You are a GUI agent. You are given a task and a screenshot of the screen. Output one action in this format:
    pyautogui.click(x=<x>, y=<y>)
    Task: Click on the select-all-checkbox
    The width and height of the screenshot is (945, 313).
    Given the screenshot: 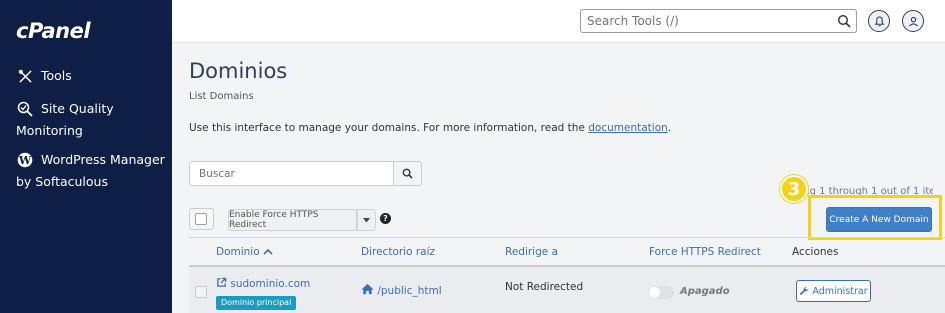 What is the action you would take?
    pyautogui.click(x=201, y=219)
    